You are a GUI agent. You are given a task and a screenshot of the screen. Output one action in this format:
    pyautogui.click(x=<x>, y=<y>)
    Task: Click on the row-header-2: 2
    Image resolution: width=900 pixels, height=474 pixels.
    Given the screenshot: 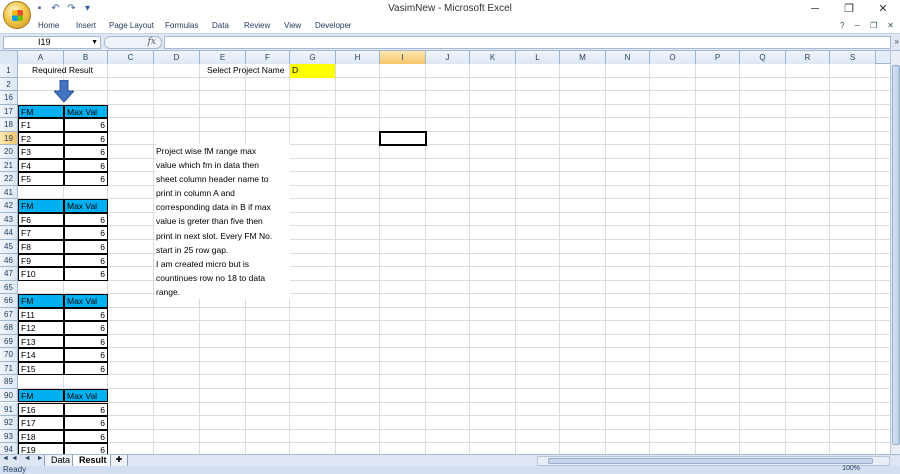 What is the action you would take?
    pyautogui.click(x=9, y=84)
    